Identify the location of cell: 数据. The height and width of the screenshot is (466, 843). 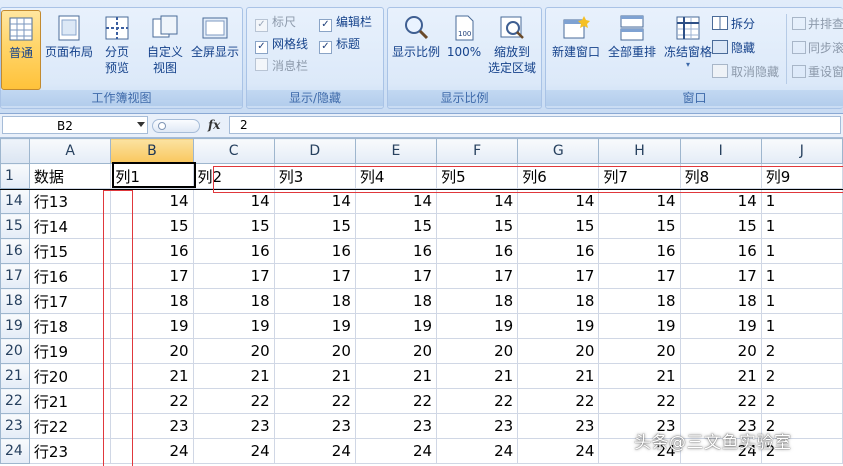
(70, 176).